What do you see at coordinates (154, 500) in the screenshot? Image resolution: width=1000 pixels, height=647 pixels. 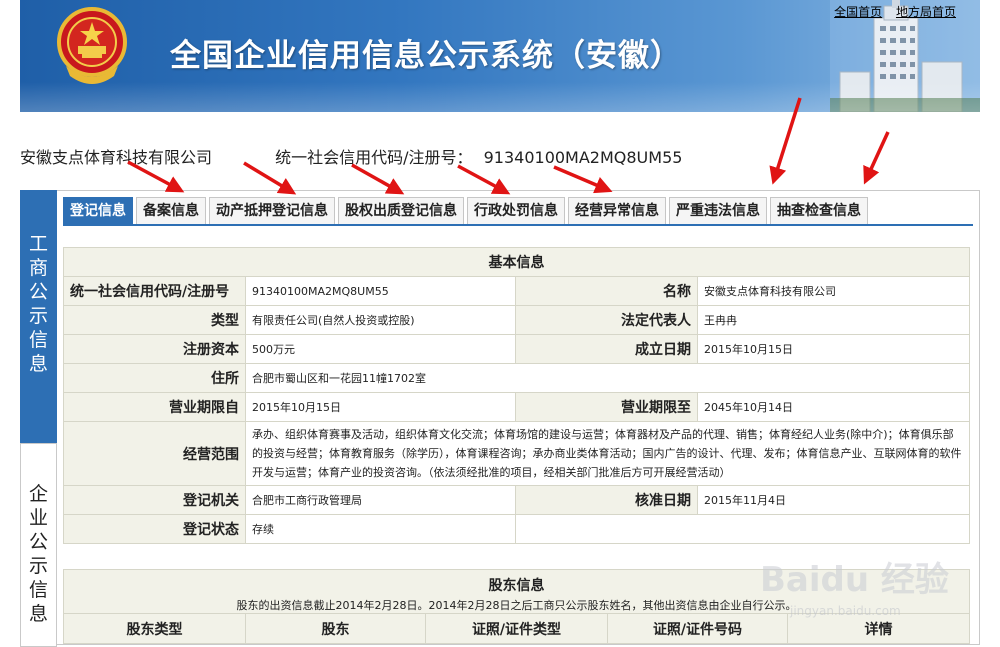 I see `authority-label: 登记机关` at bounding box center [154, 500].